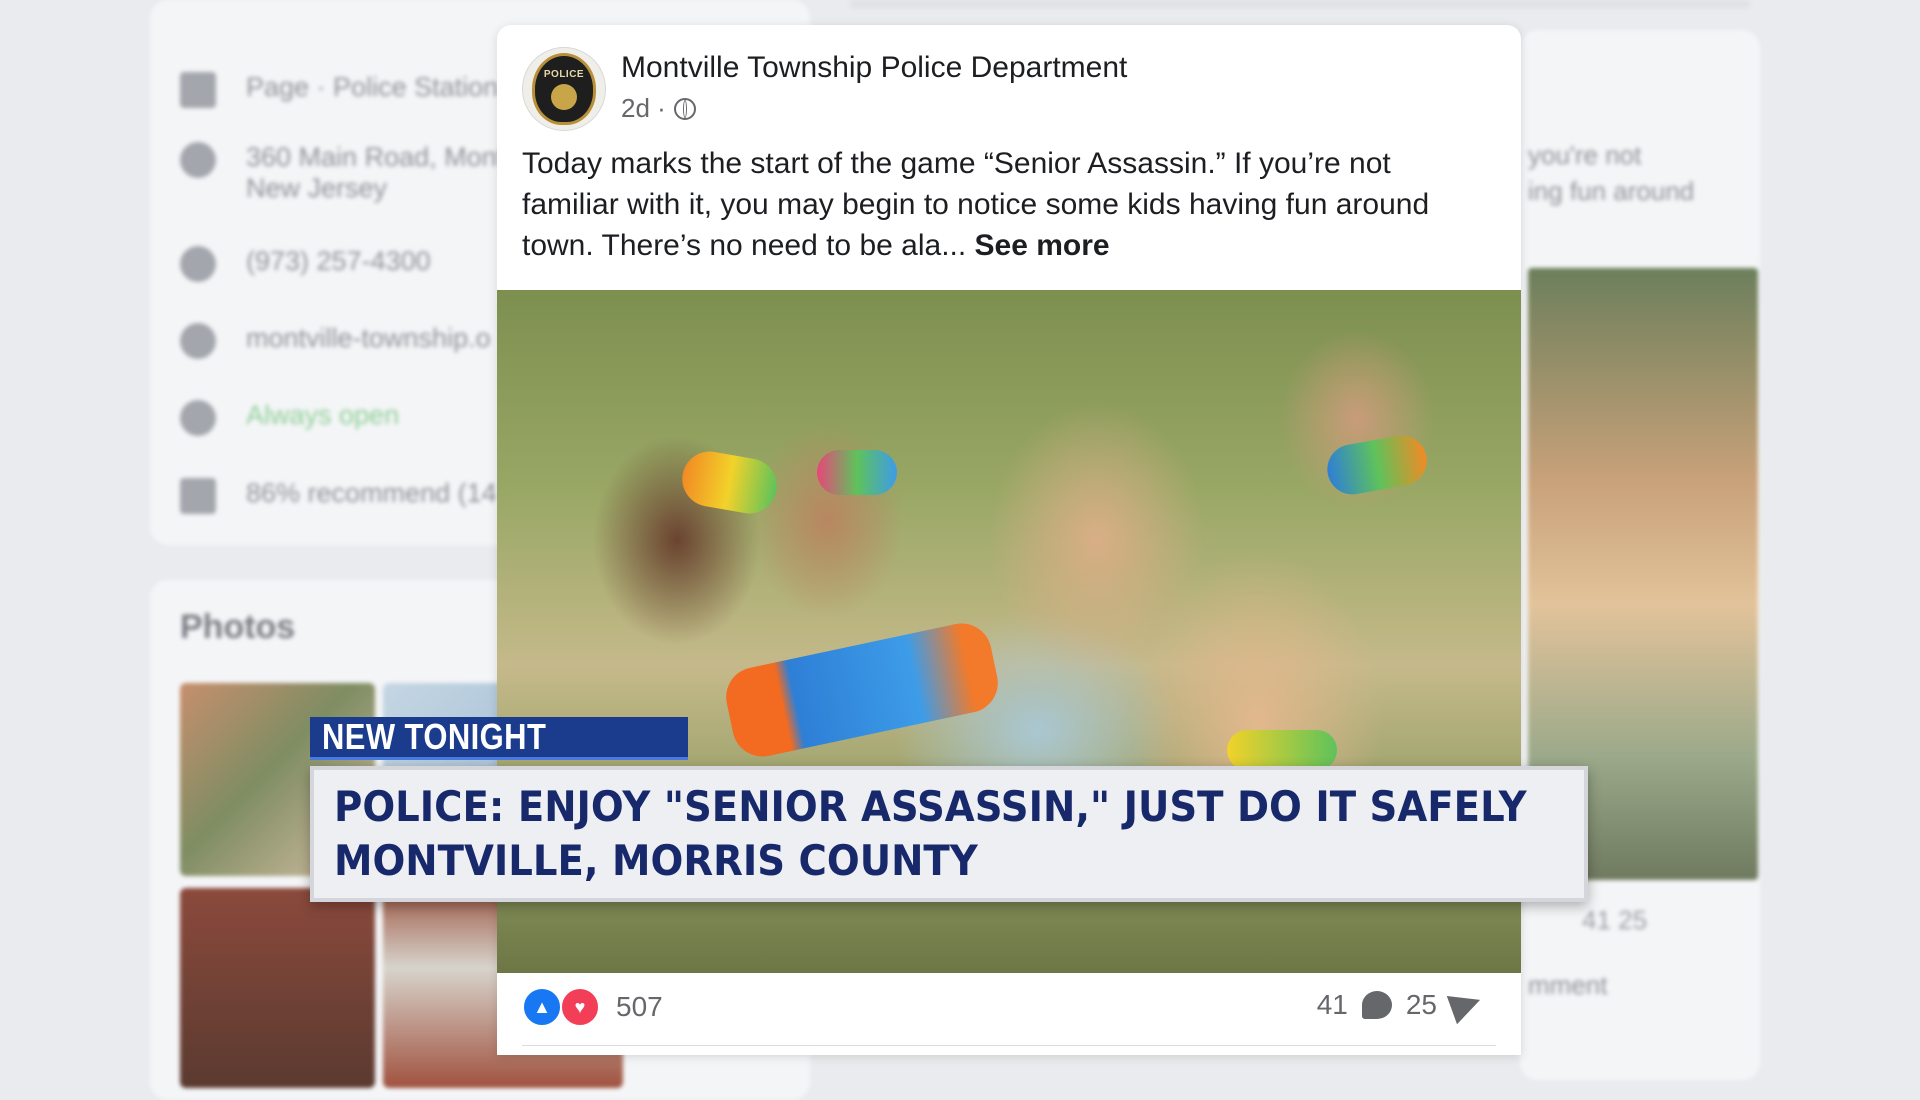  What do you see at coordinates (580, 1007) in the screenshot?
I see `love-icon: ♥` at bounding box center [580, 1007].